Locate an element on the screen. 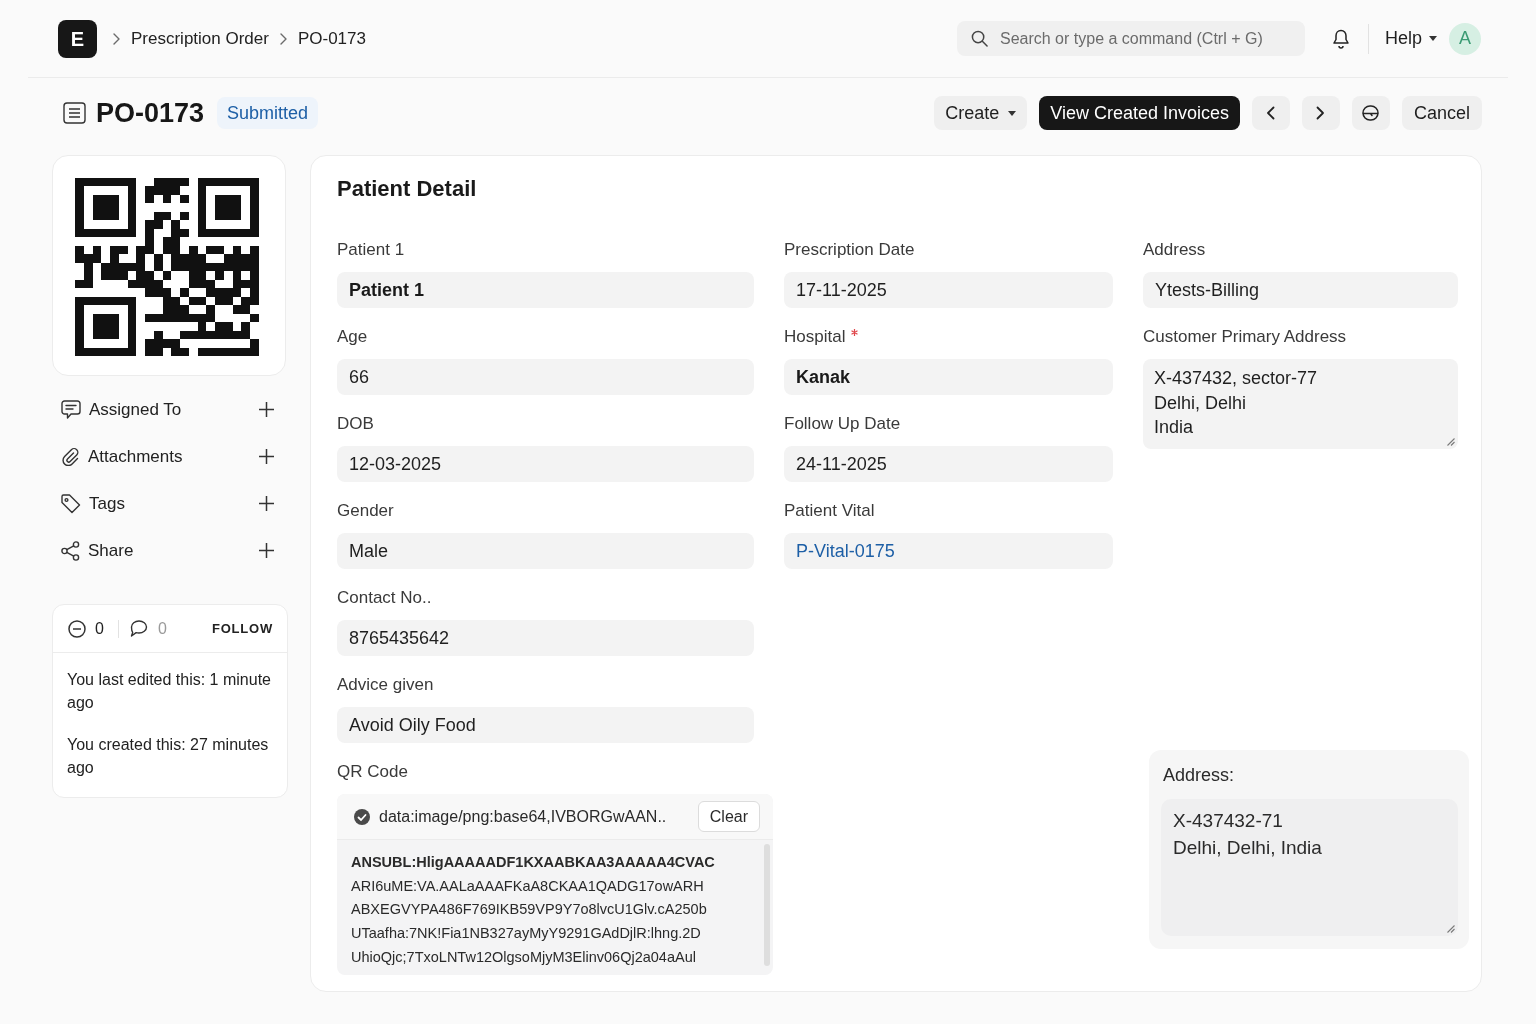 This screenshot has height=1024, width=1536. encoded-text-line: ANSUBL:HligAAAAADF1KXAABKAA3AAAAA4CVAC is located at coordinates (533, 862).